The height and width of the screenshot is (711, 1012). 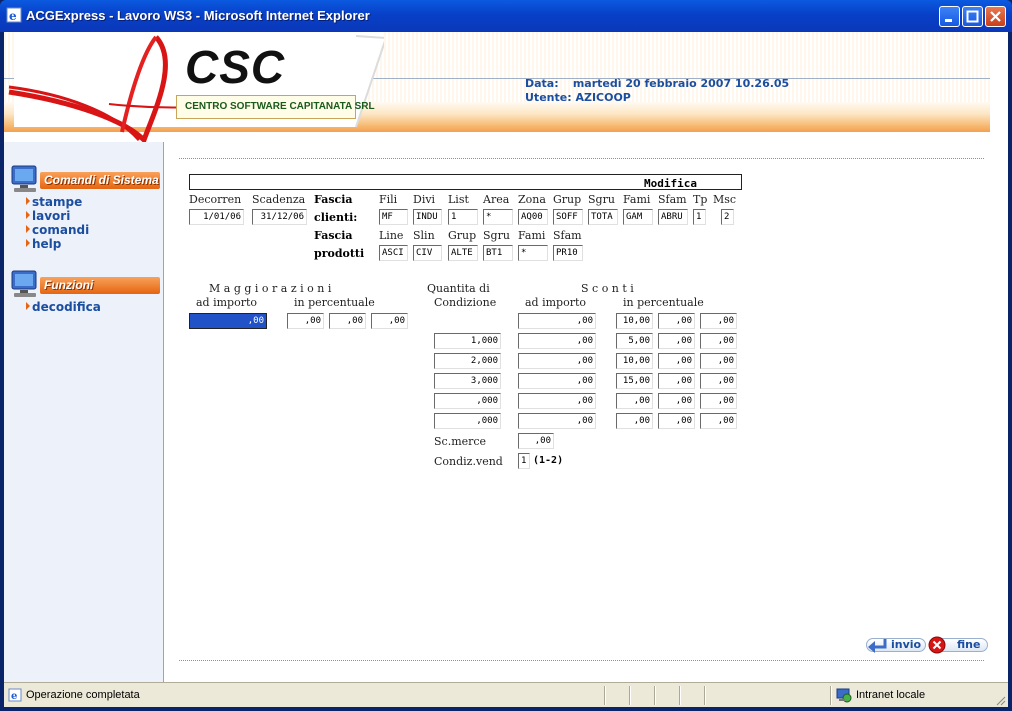 I want to click on sconto-perc-1-field: 5,00, so click(x=634, y=341).